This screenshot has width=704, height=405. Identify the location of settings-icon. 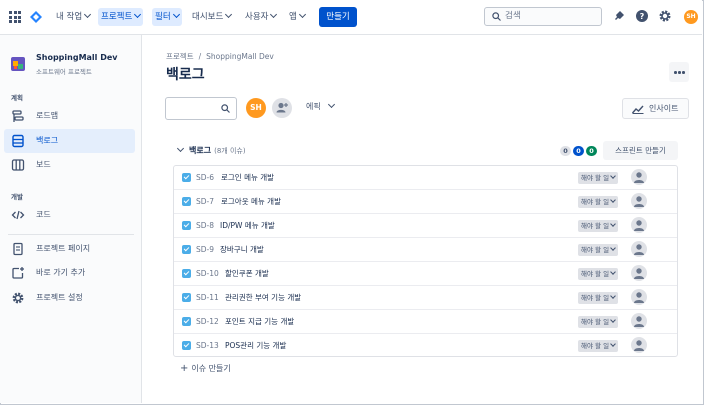
(665, 16).